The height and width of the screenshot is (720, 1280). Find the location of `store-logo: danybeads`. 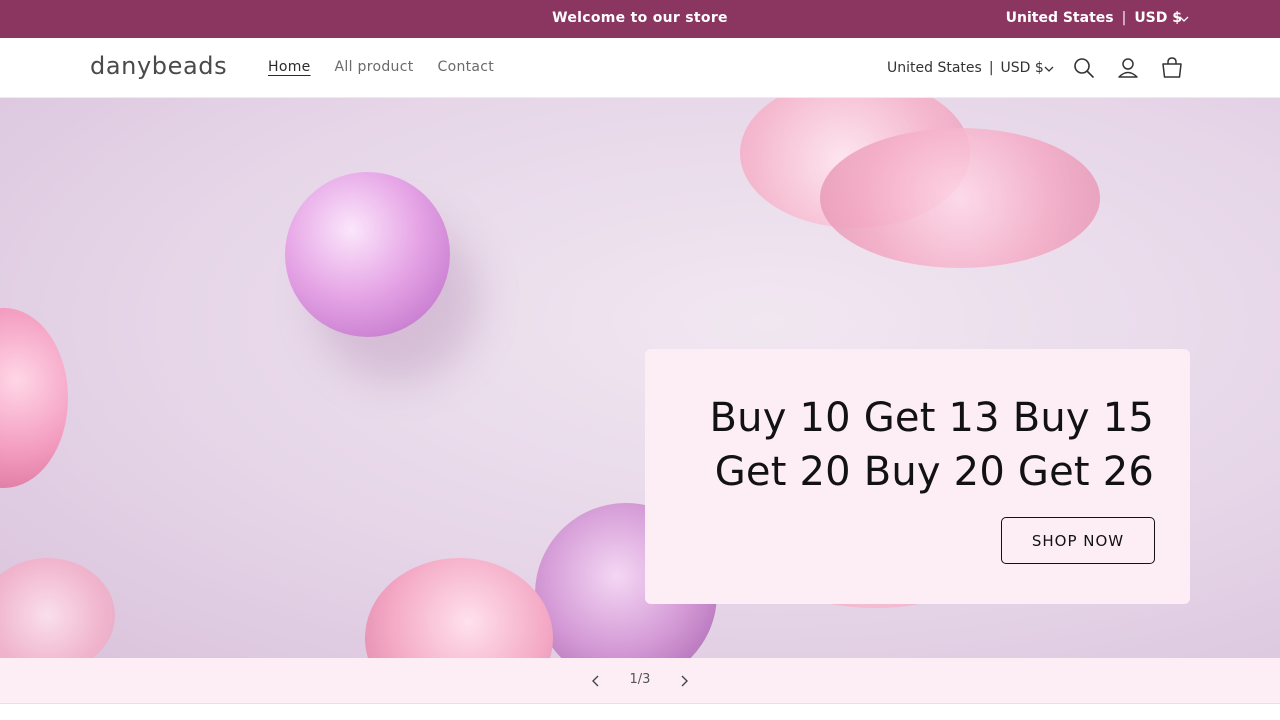

store-logo: danybeads is located at coordinates (158, 66).